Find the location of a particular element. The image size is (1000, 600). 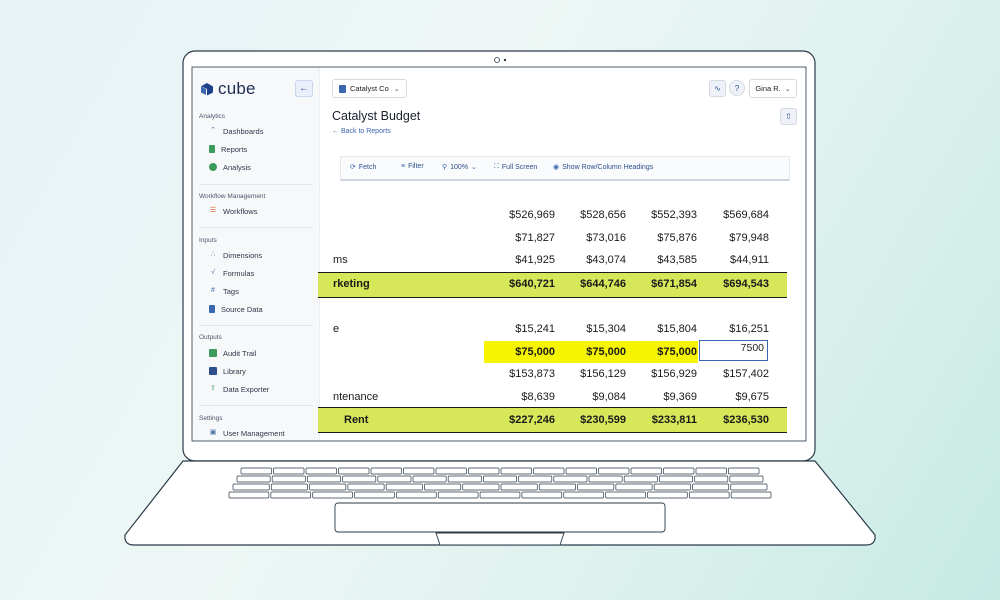

logo-text: cube is located at coordinates (237, 88).